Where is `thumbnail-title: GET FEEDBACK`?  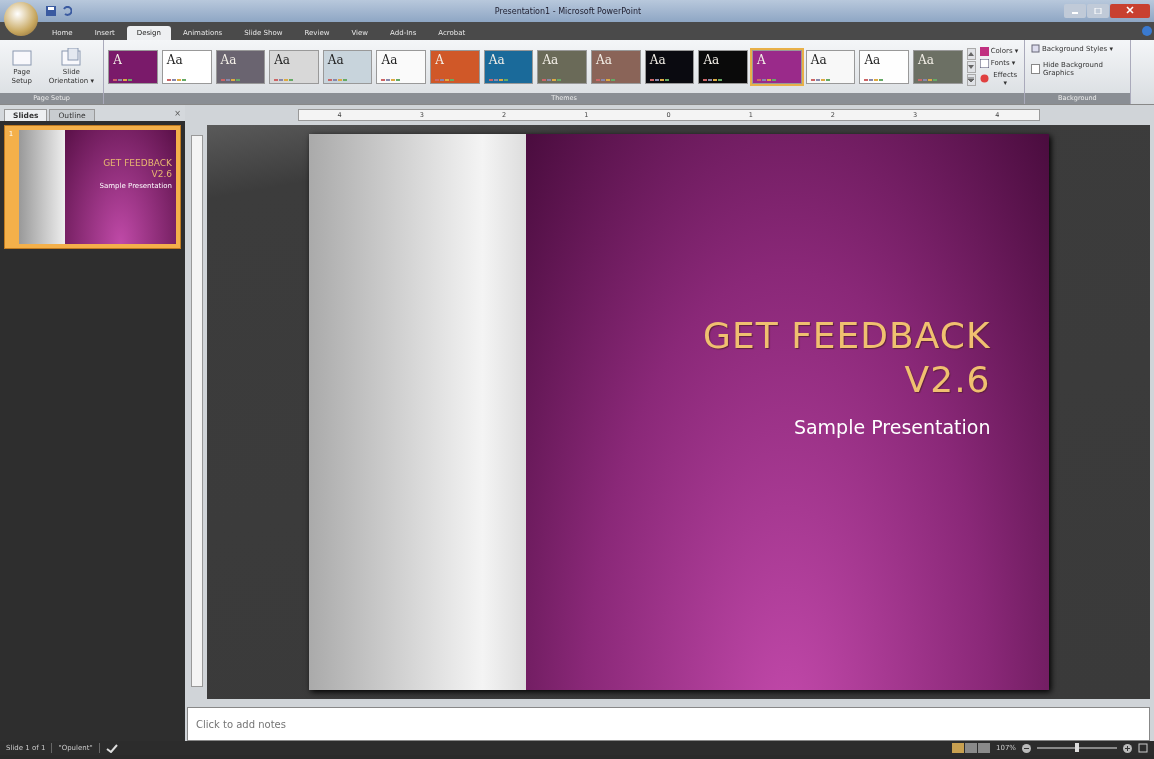
thumbnail-title: GET FEEDBACK is located at coordinates (137, 163).